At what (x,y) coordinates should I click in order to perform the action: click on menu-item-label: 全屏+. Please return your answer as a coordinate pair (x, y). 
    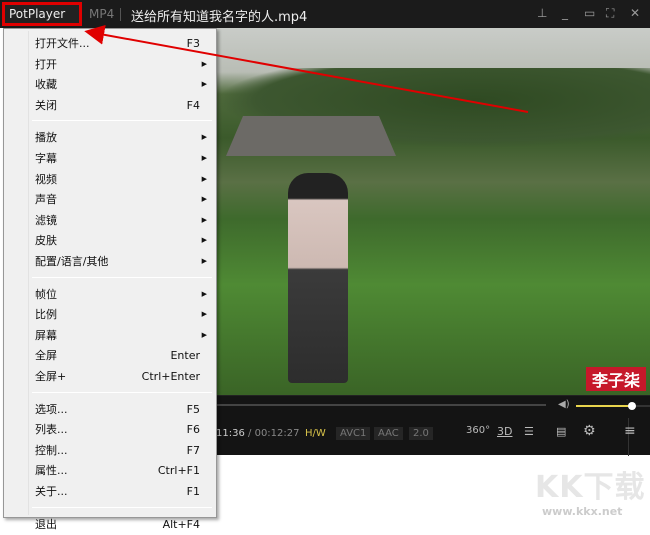
    Looking at the image, I should click on (51, 376).